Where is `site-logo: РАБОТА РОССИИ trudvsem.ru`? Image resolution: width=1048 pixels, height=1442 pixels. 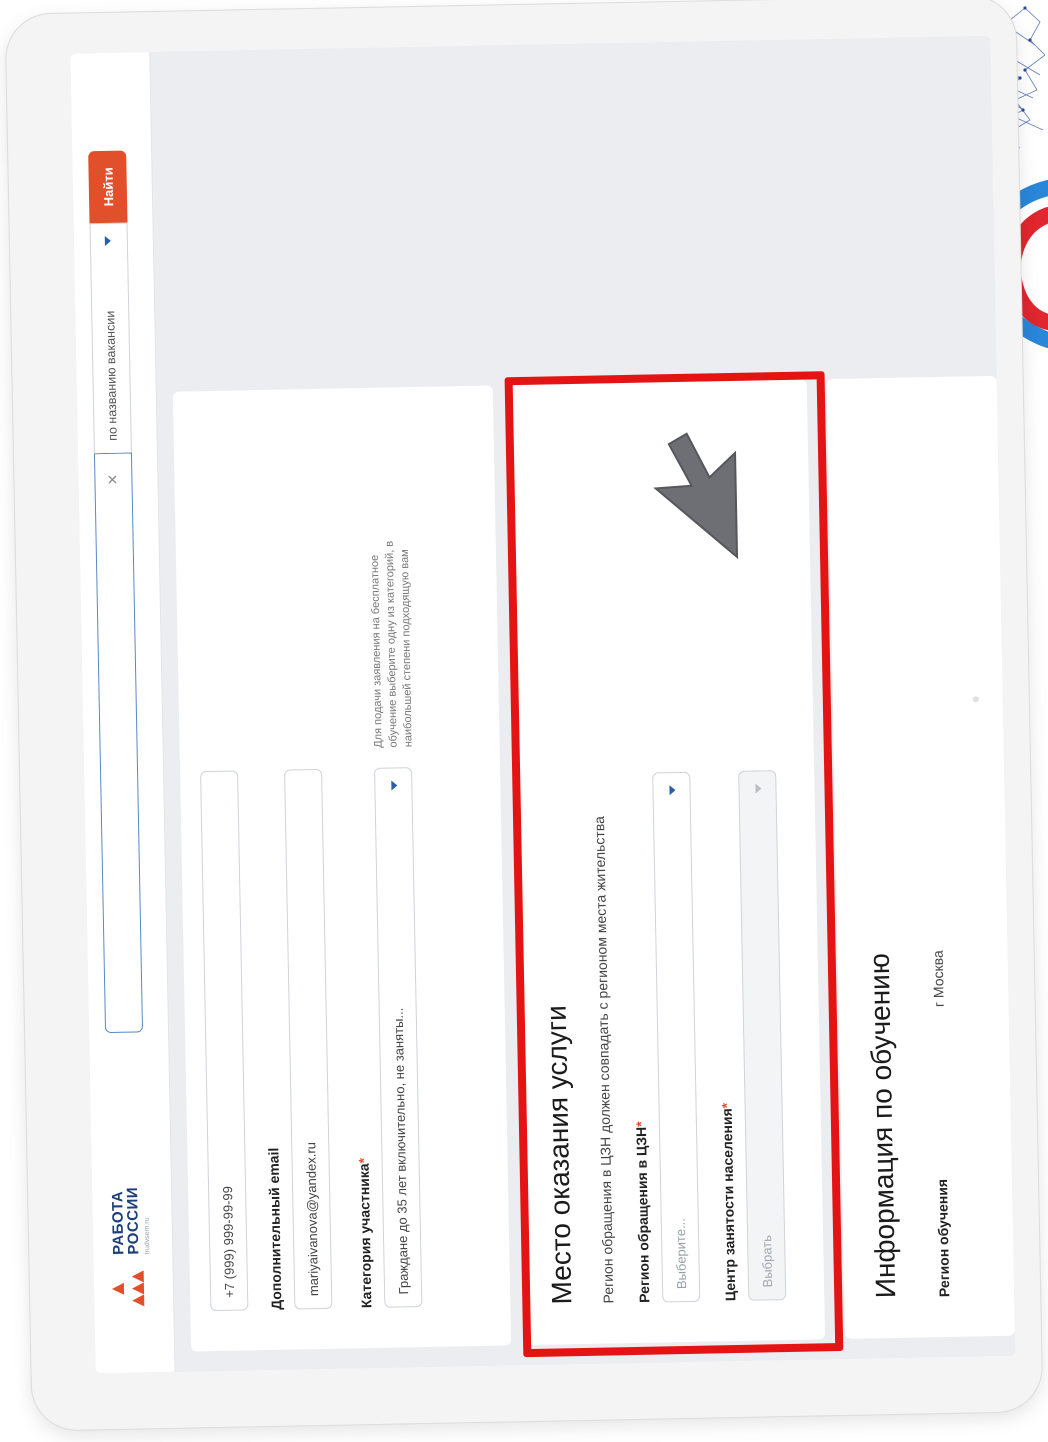
site-logo: РАБОТА РОССИИ trudvsem.ru is located at coordinates (131, 1249).